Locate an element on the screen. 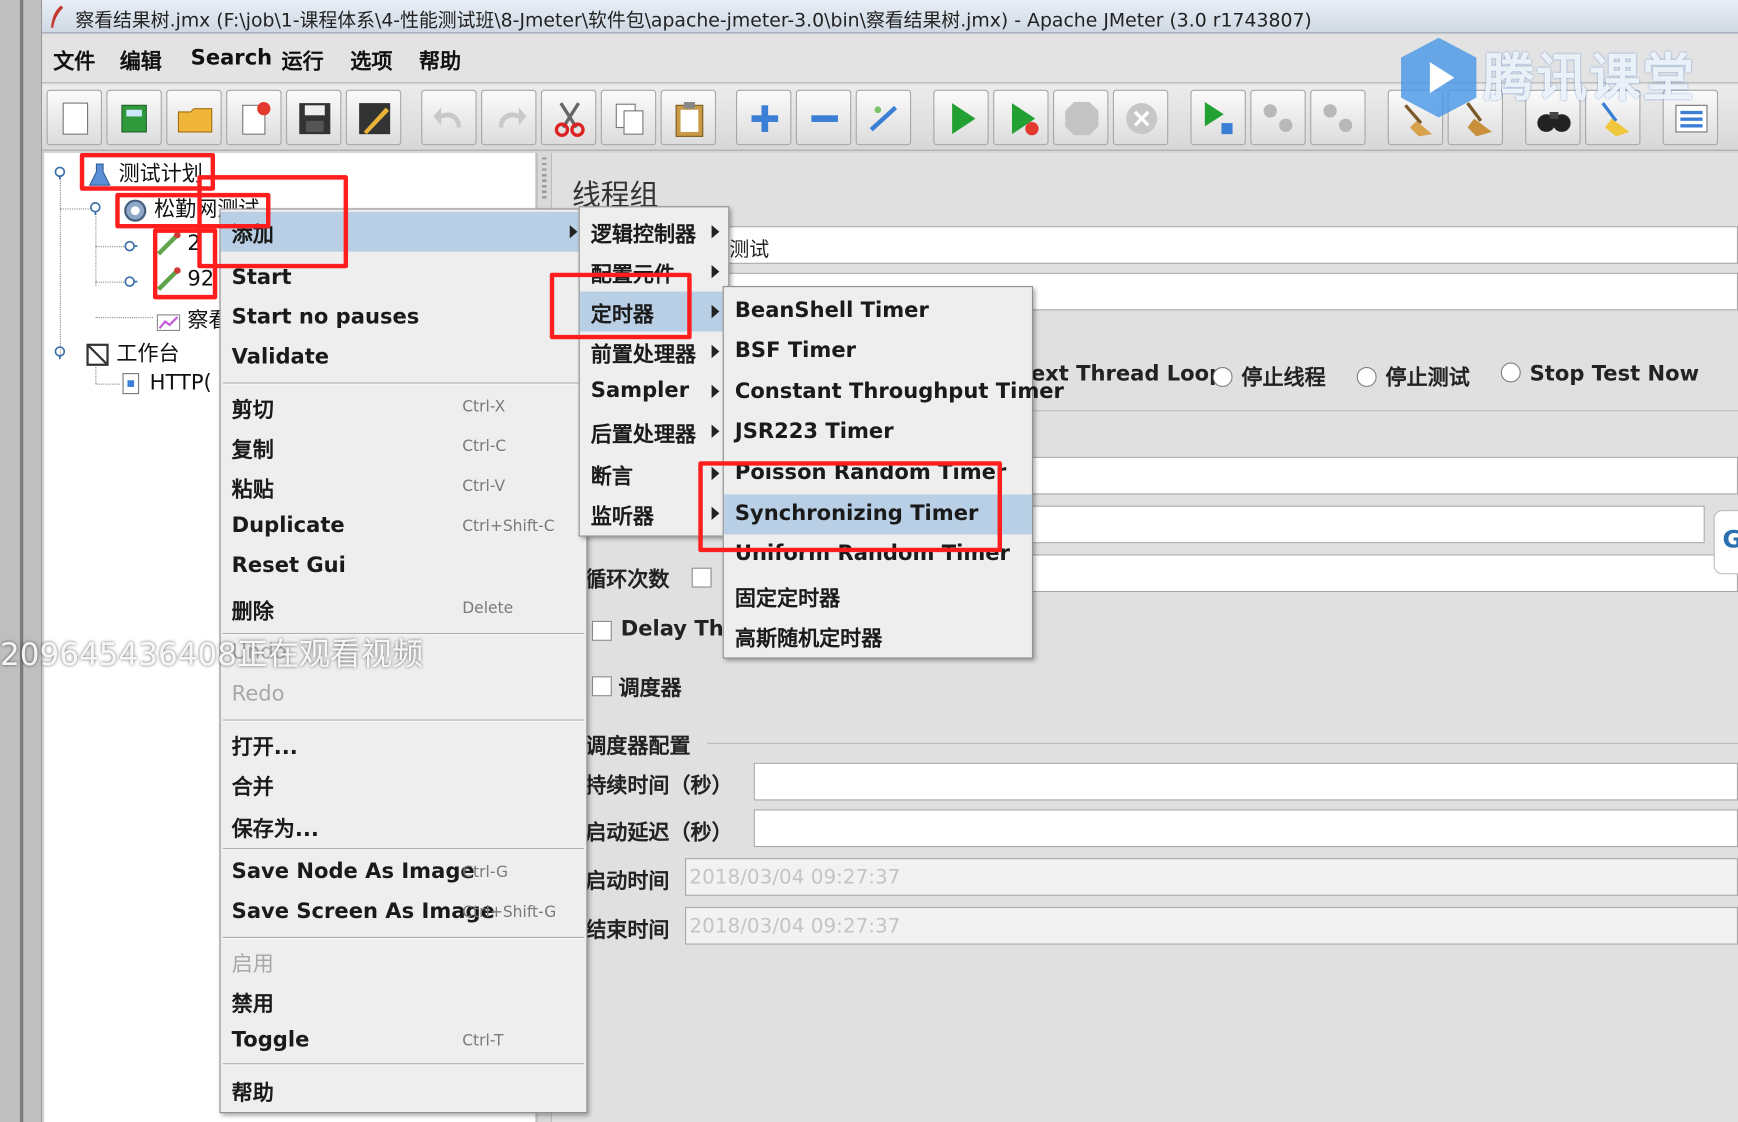 The image size is (1738, 1122). loop-count-field is located at coordinates (1383, 573).